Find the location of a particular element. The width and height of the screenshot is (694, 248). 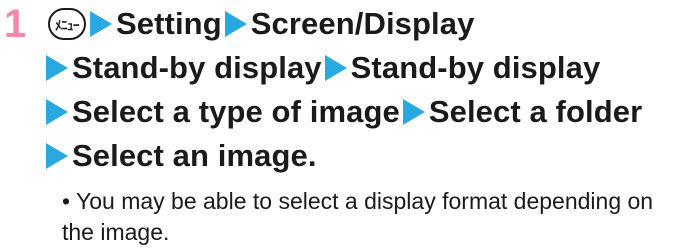

menu-item-screen-display: Screen/Display is located at coordinates (362, 23).